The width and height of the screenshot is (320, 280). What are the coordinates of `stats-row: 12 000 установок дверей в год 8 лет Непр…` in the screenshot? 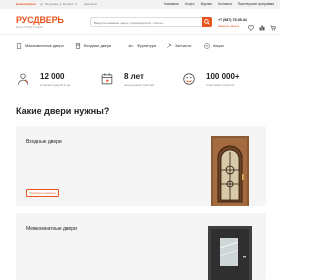 It's located at (140, 81).